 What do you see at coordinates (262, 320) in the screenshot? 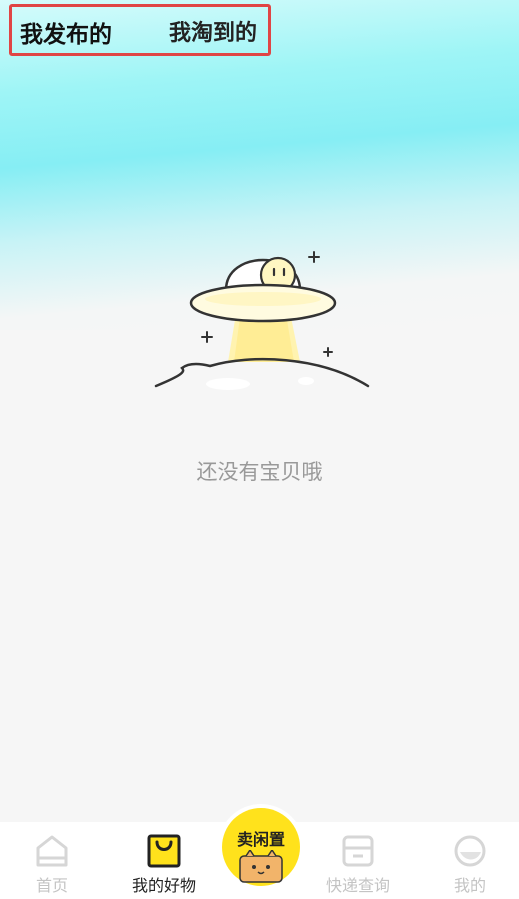
I see `ufo-illustration` at bounding box center [262, 320].